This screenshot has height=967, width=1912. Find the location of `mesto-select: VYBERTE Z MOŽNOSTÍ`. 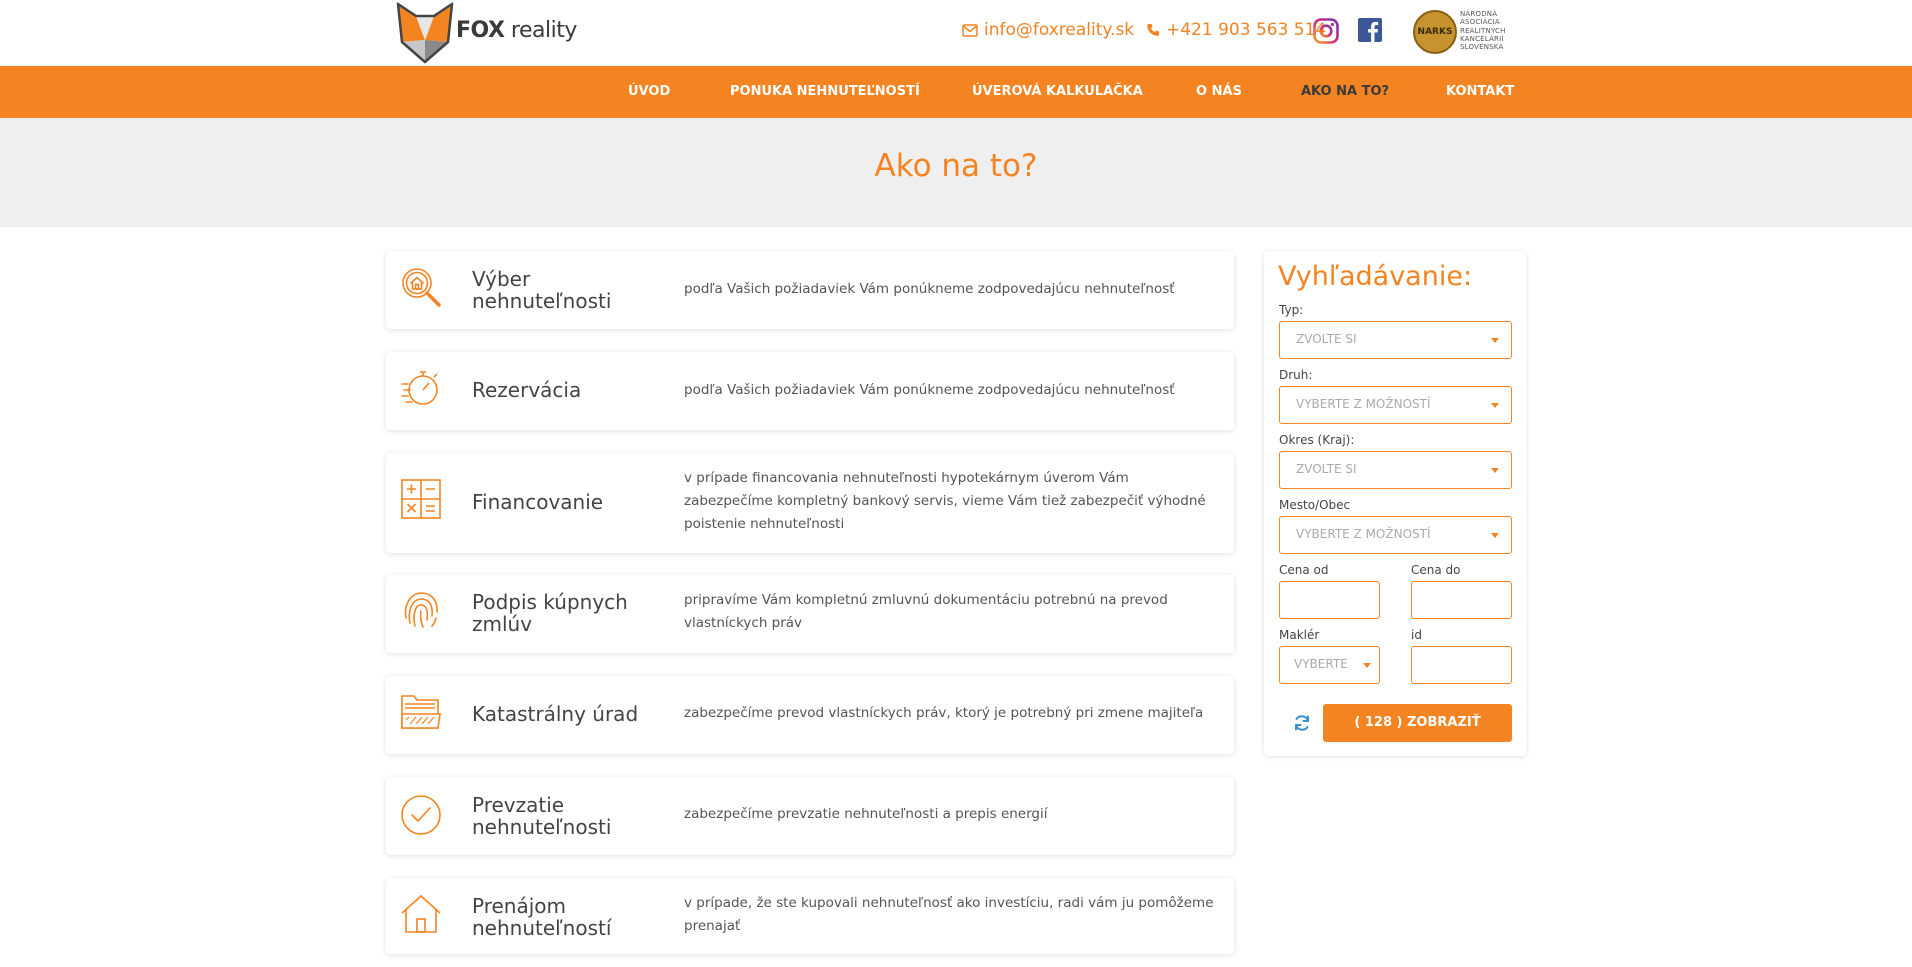

mesto-select: VYBERTE Z MOŽNOSTÍ is located at coordinates (1395, 535).